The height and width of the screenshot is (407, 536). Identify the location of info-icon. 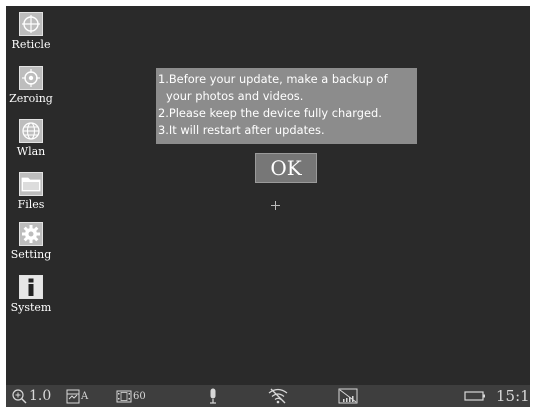
(31, 287).